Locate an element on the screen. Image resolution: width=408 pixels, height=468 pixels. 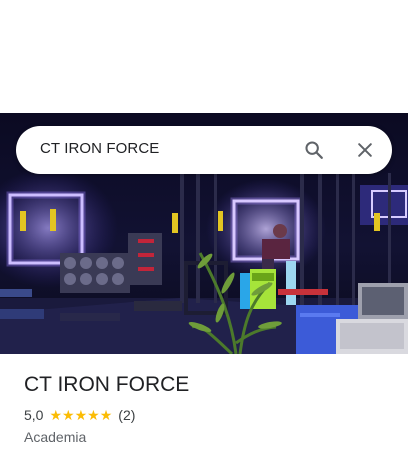
place-info: CT IRON FORCE 5,0 ★ ★ ★ ★ ★ (2) Academia is located at coordinates (204, 409).